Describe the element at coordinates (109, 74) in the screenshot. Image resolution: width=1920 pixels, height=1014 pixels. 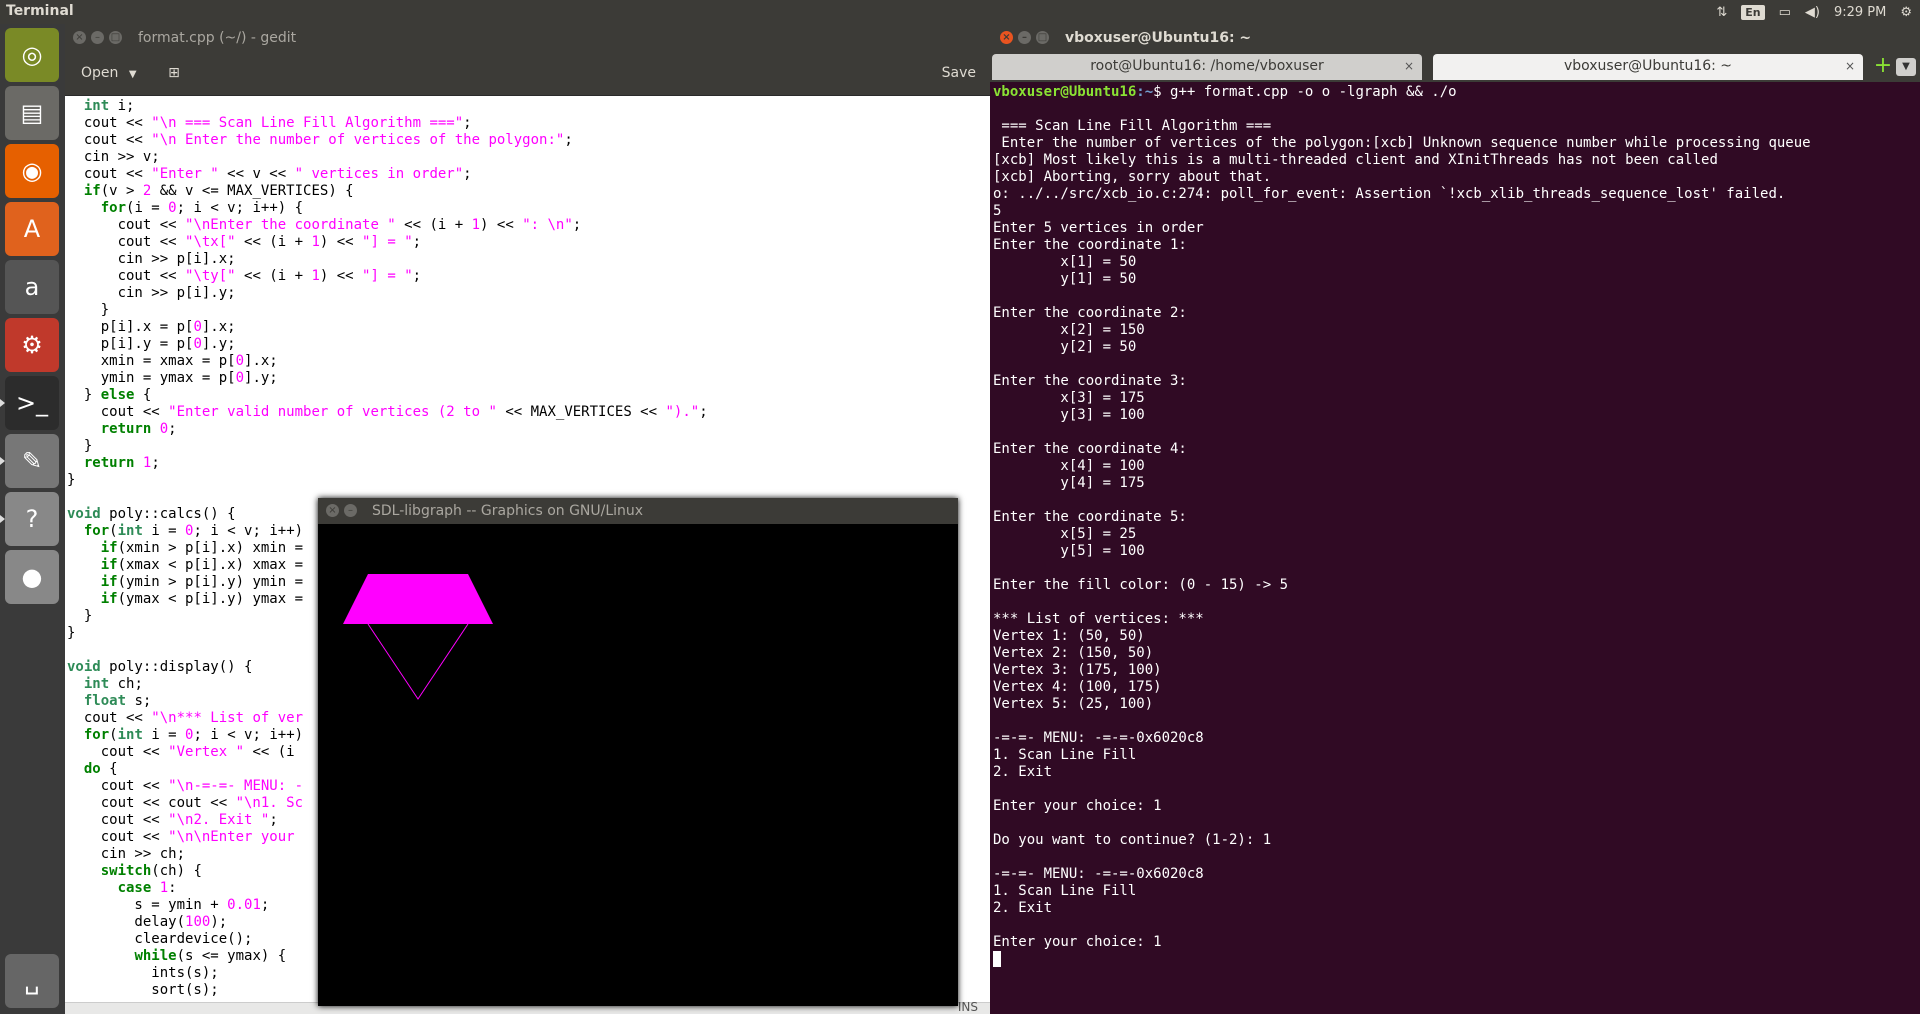
I see `open-button: Open ▼` at that location.